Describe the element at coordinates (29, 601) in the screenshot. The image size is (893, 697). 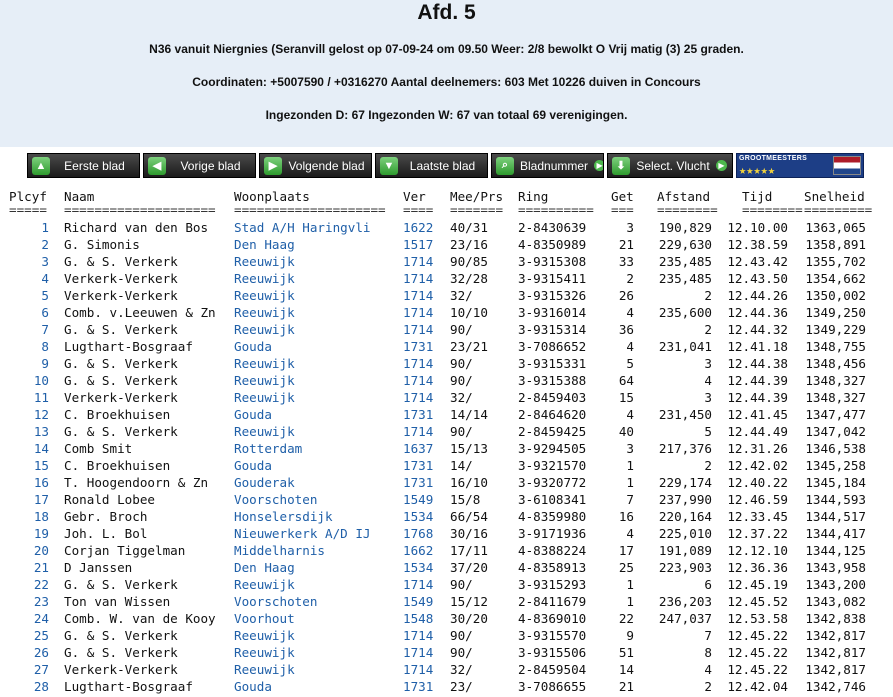
I see `cell-plcyf: 23` at that location.